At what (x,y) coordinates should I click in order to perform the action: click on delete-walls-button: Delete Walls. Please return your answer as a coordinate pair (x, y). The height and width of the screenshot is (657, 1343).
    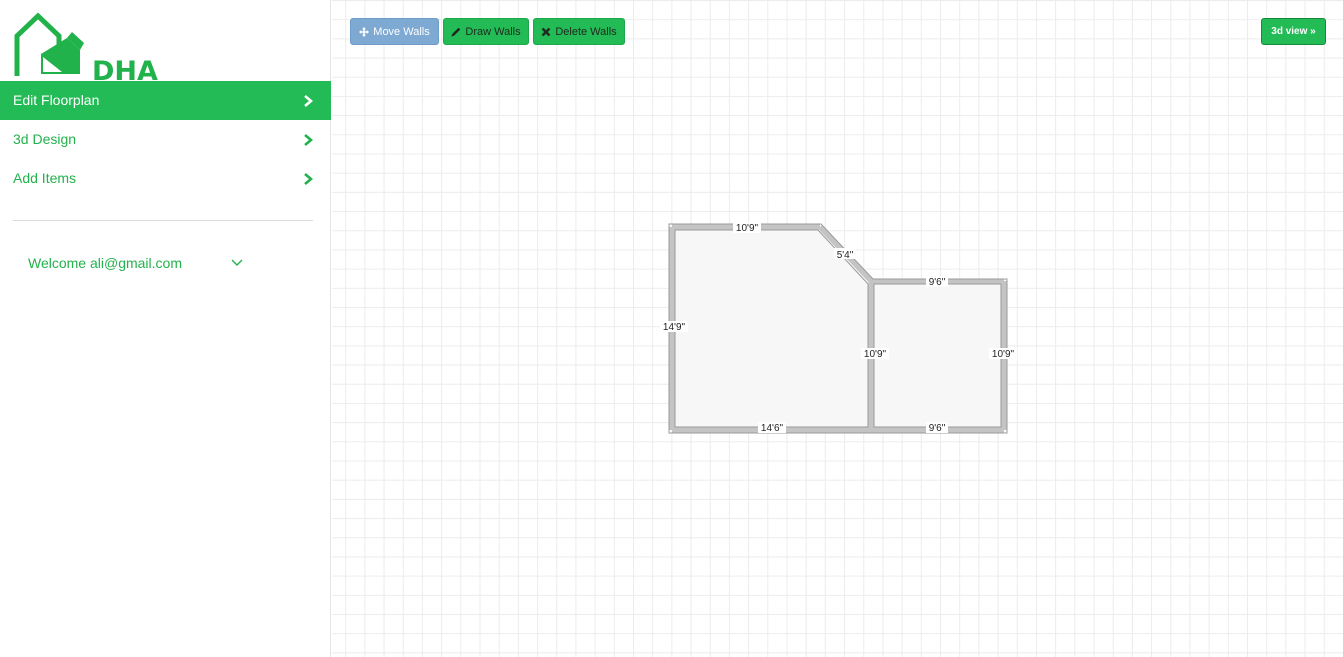
    Looking at the image, I should click on (579, 31).